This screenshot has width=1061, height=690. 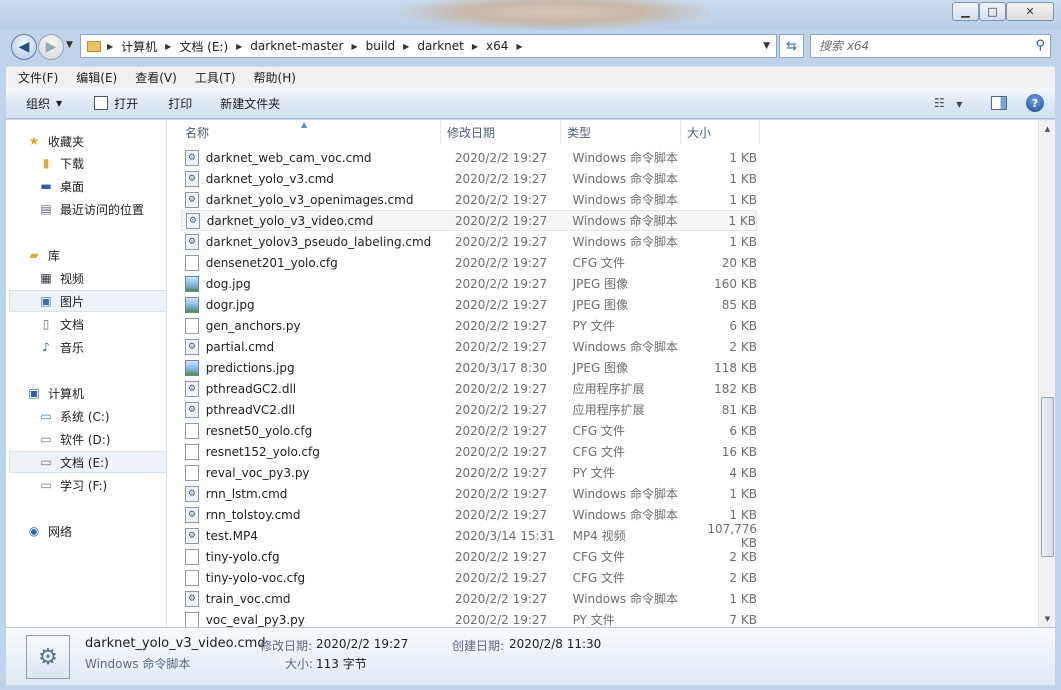 What do you see at coordinates (621, 132) in the screenshot?
I see `column-type: 类型` at bounding box center [621, 132].